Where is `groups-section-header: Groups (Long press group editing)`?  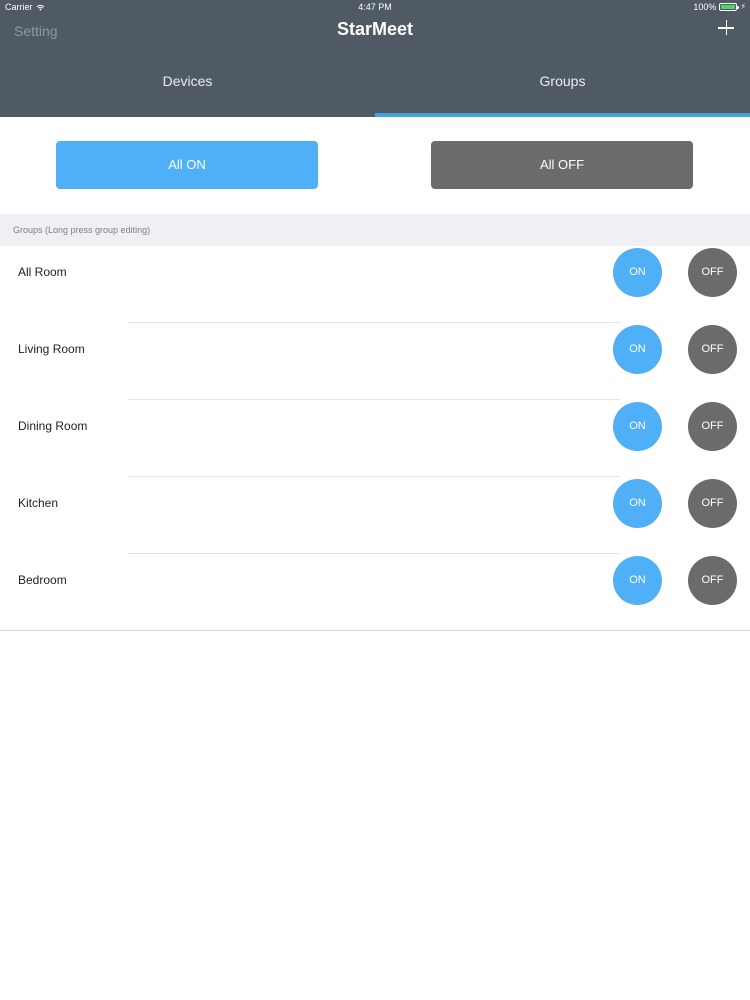 groups-section-header: Groups (Long press group editing) is located at coordinates (375, 230).